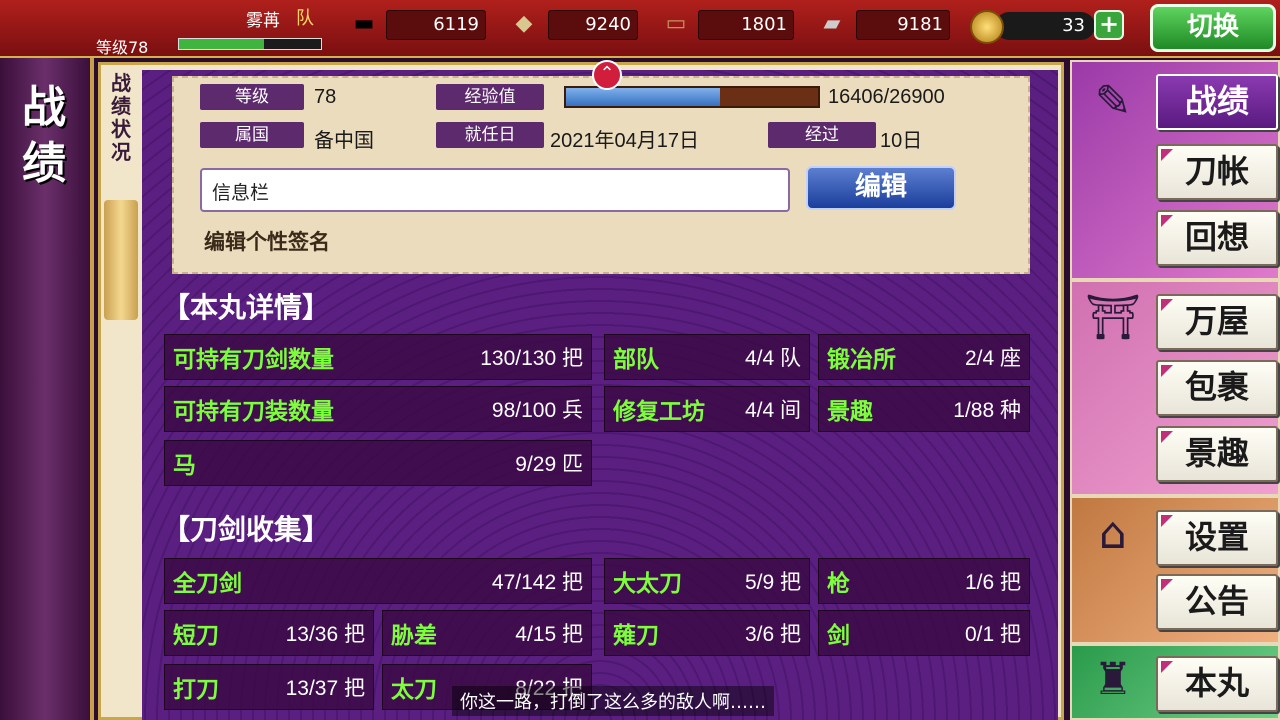  Describe the element at coordinates (253, 359) in the screenshot. I see `stat-label: 可持有刀剑数量` at that location.